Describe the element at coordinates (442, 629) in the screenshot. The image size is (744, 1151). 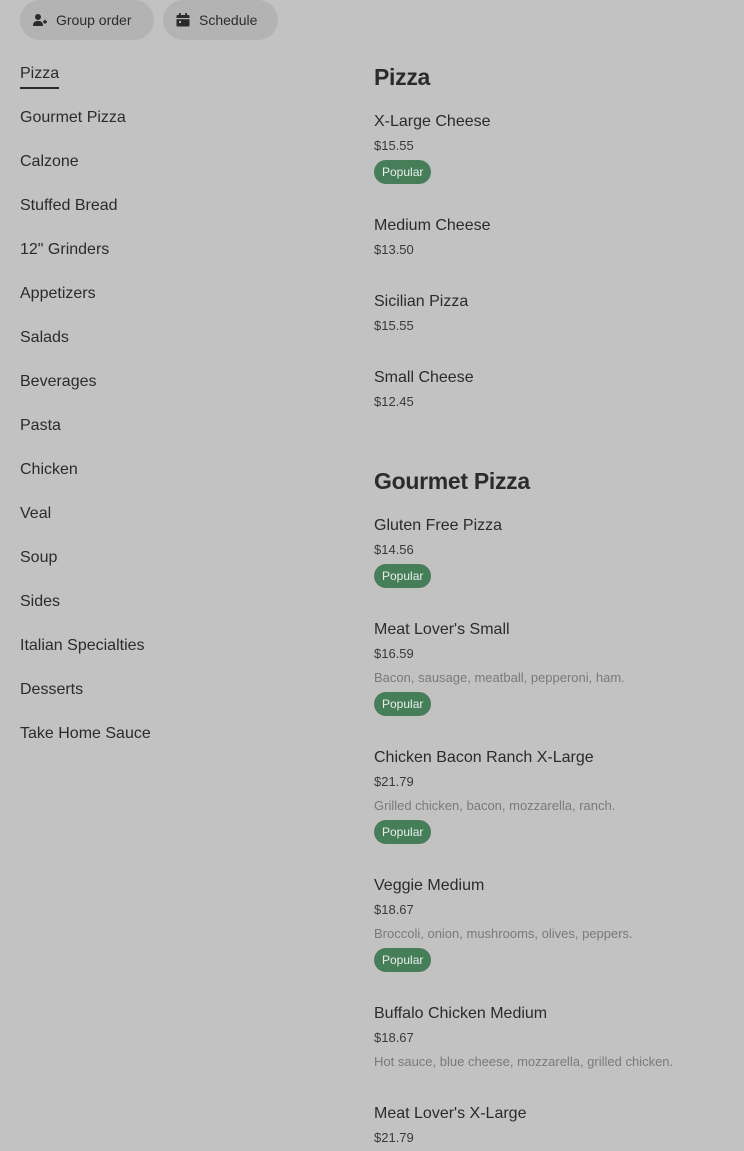
I see `item-name: Meat Lover's Small` at that location.